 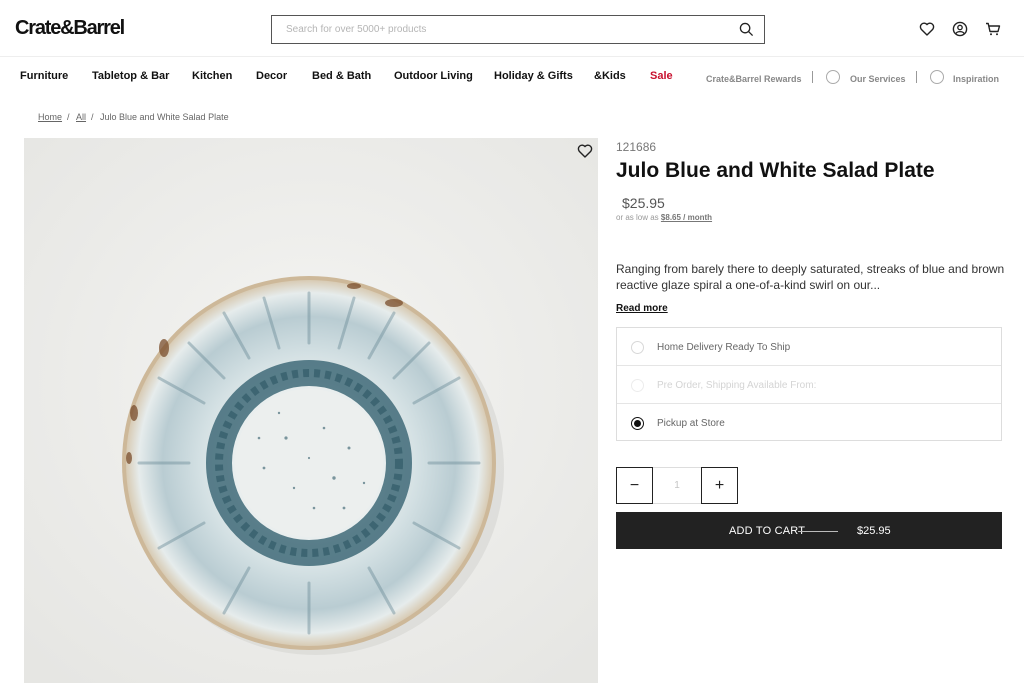 I want to click on nav-inspiration-link: Inspiration, so click(x=976, y=79).